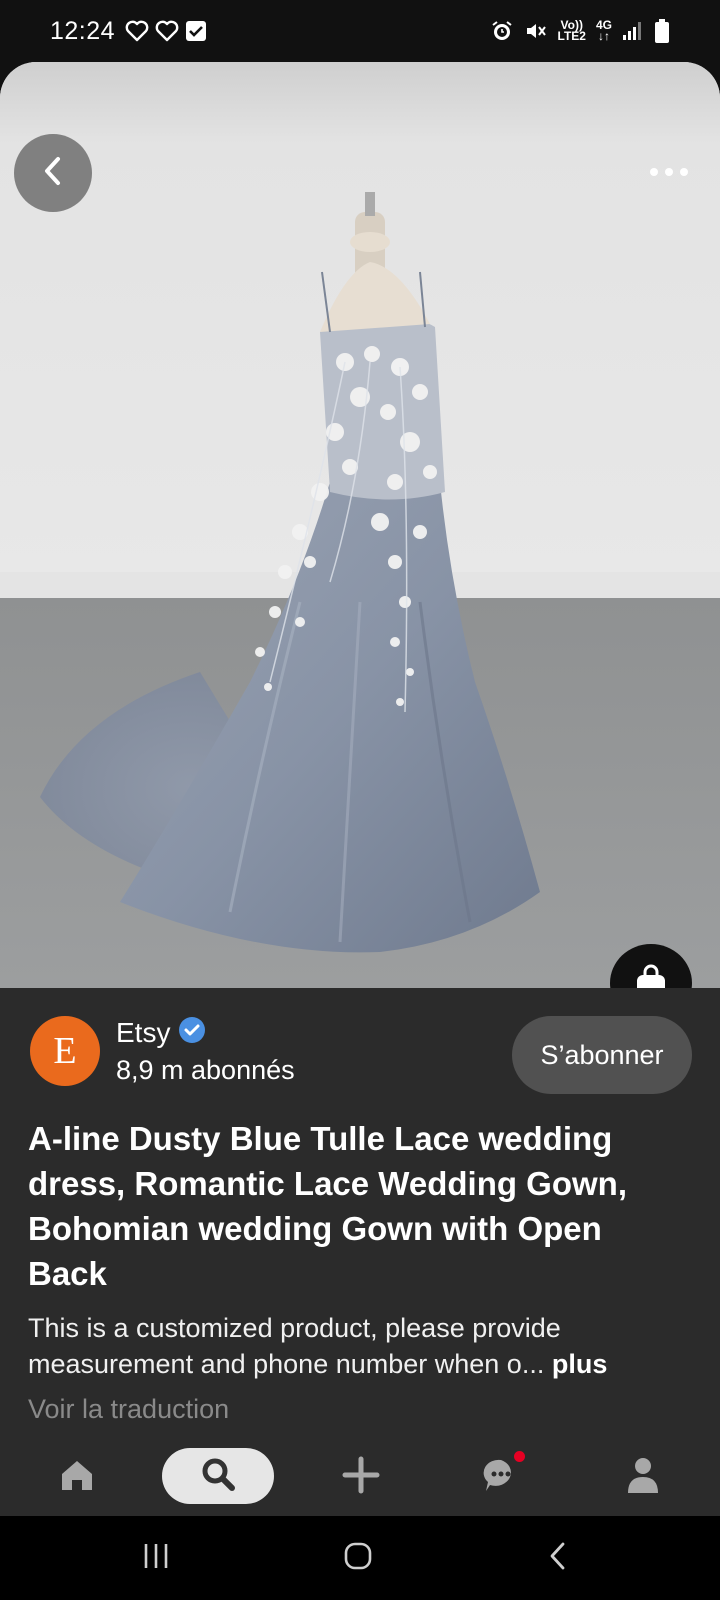  What do you see at coordinates (580, 1364) in the screenshot?
I see `more-link: plus` at bounding box center [580, 1364].